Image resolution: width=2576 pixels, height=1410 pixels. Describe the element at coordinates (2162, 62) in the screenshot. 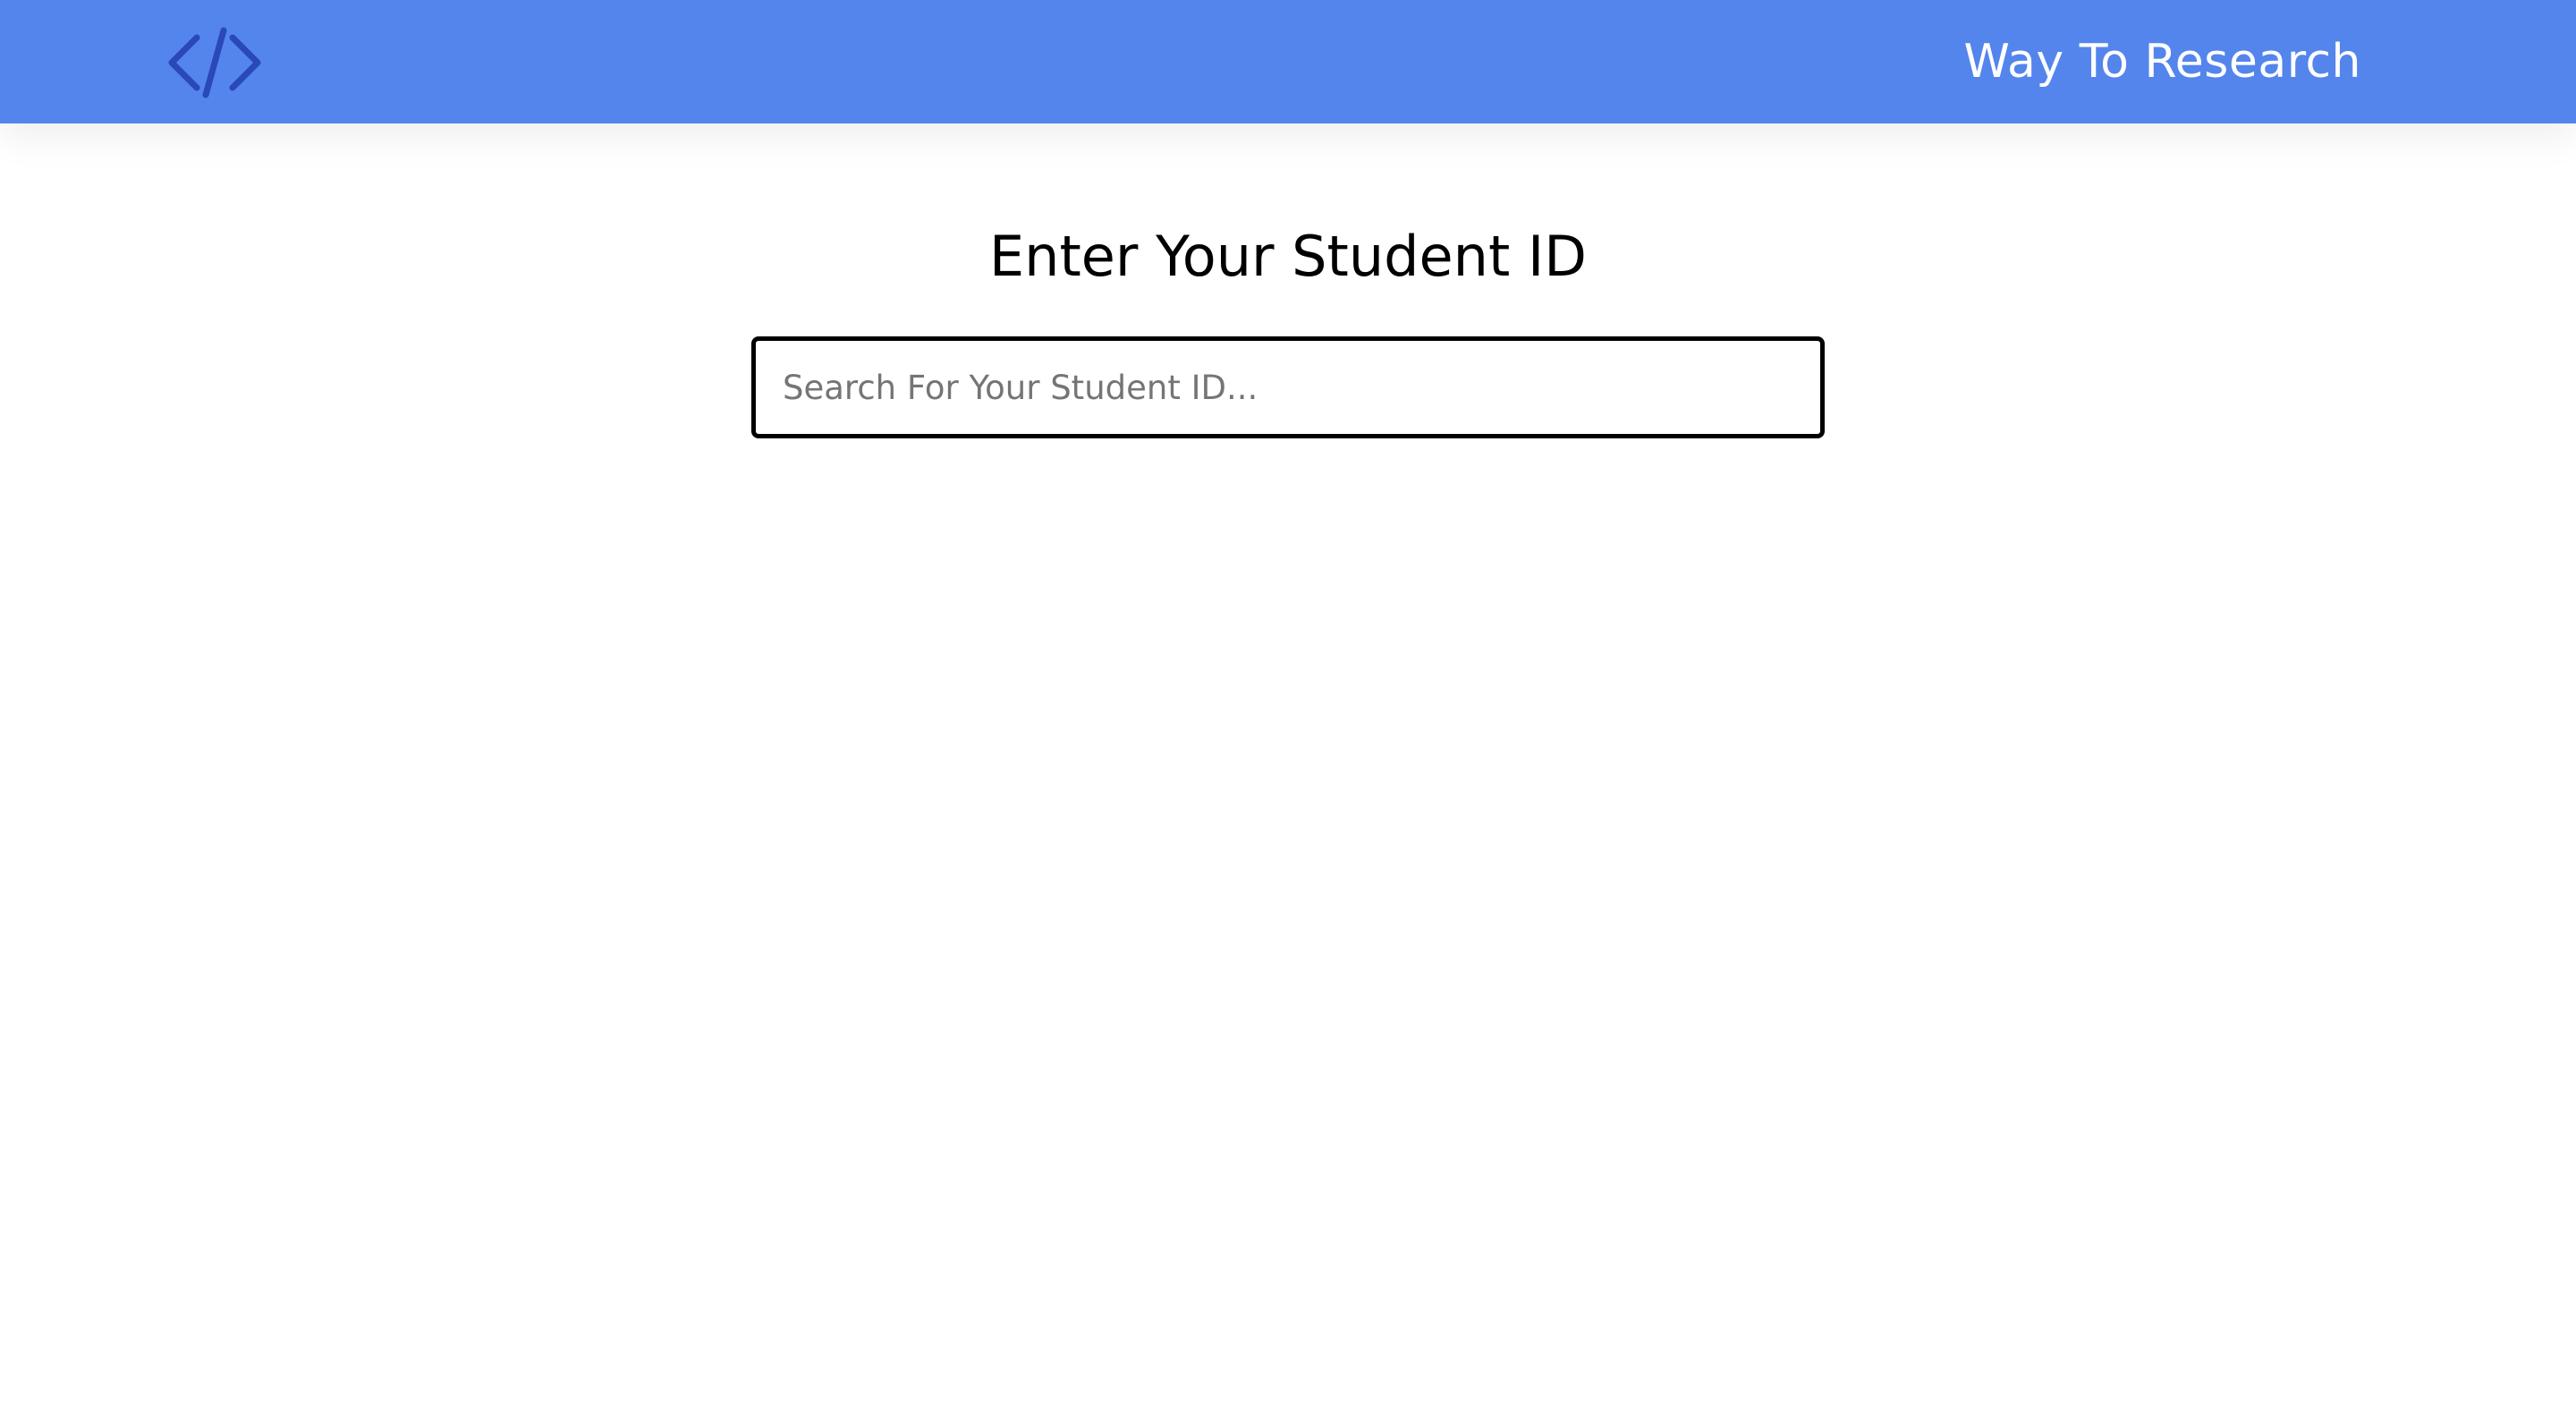

I see `brand-title: Way To Research` at that location.